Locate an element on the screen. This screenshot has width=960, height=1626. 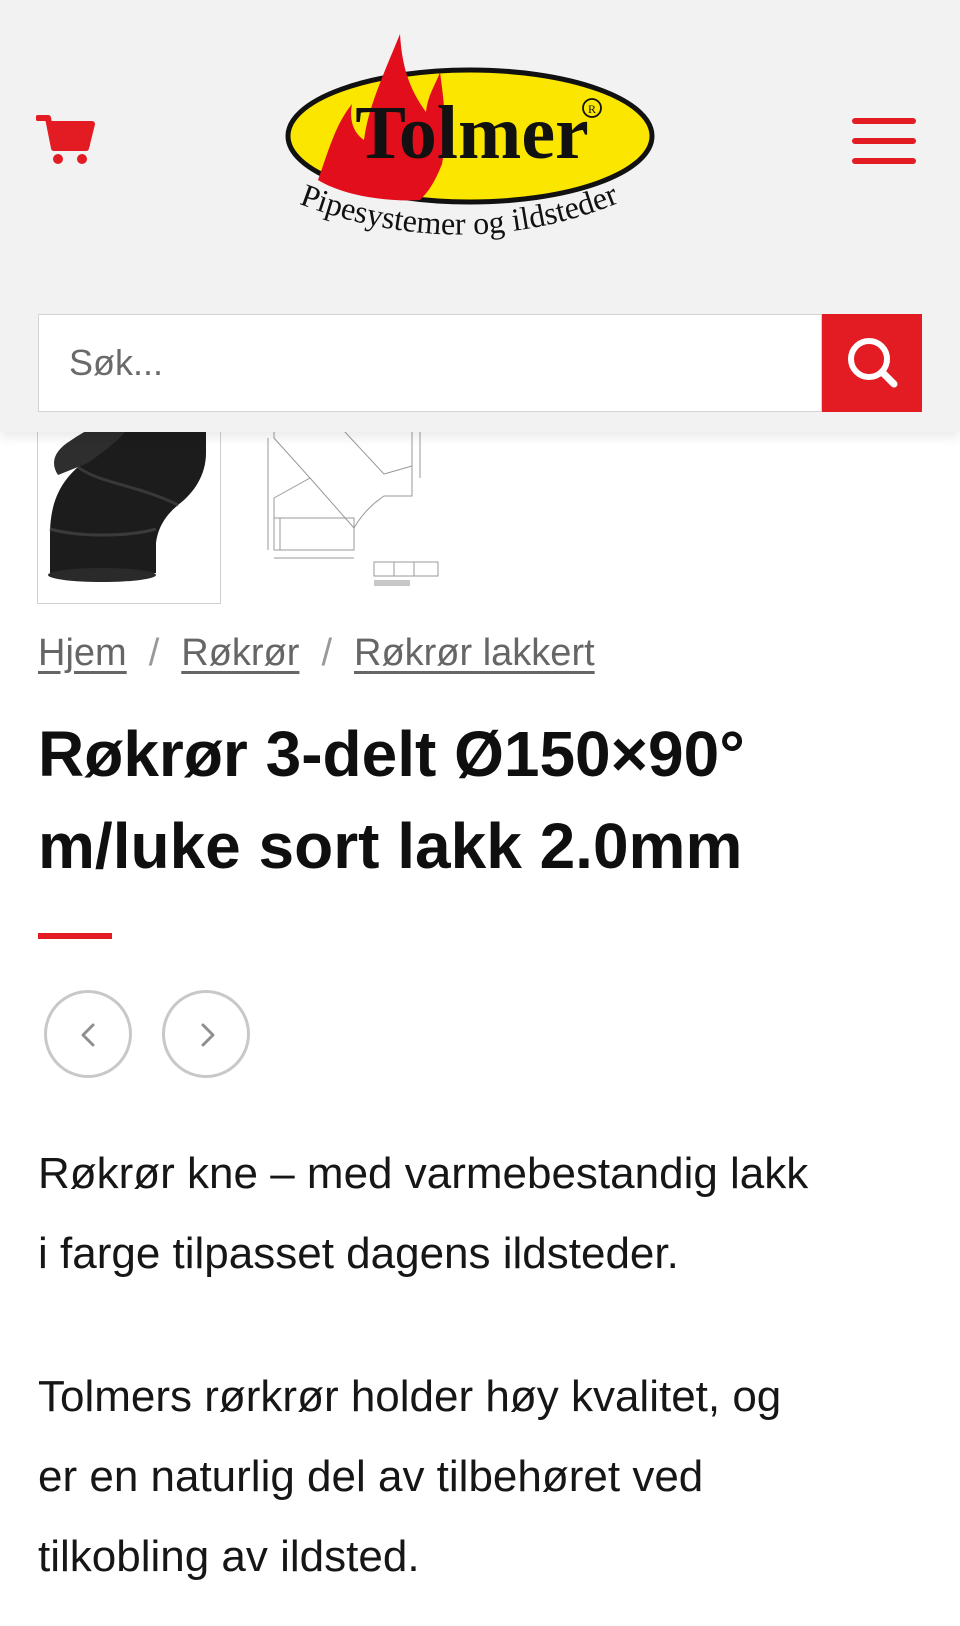
cart-button is located at coordinates (65, 140).